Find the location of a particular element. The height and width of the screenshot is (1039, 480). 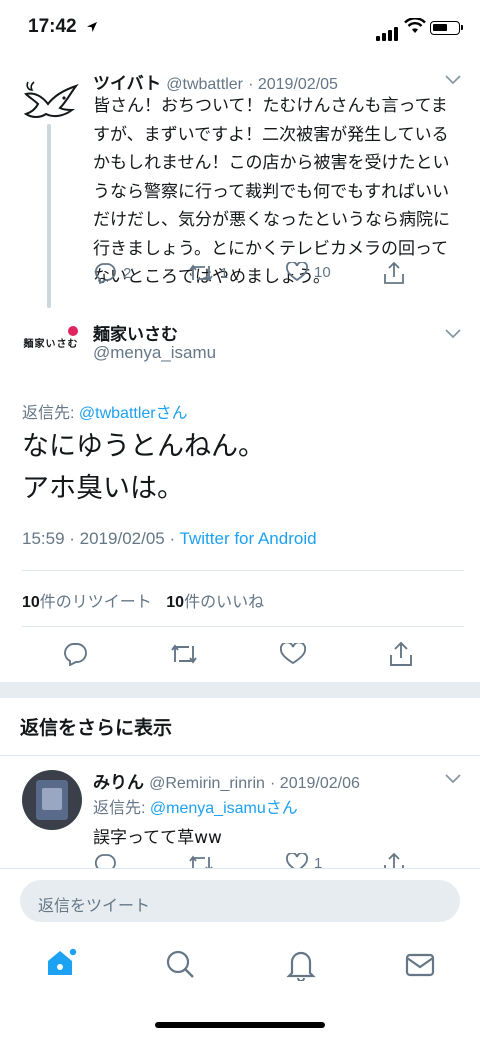

tweet-line: うなら警察に行って裁判でも何でもすればいい is located at coordinates (271, 191).